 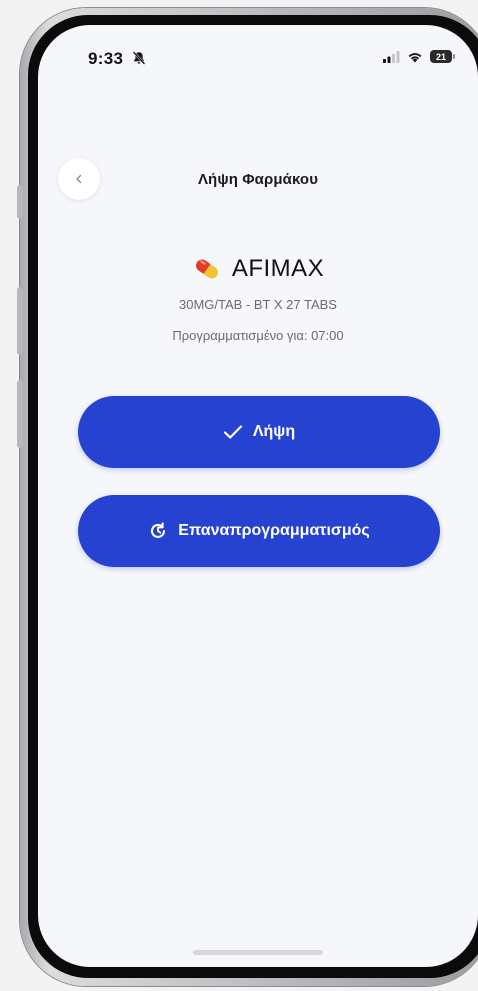 I want to click on battery-level: 21, so click(x=440, y=56).